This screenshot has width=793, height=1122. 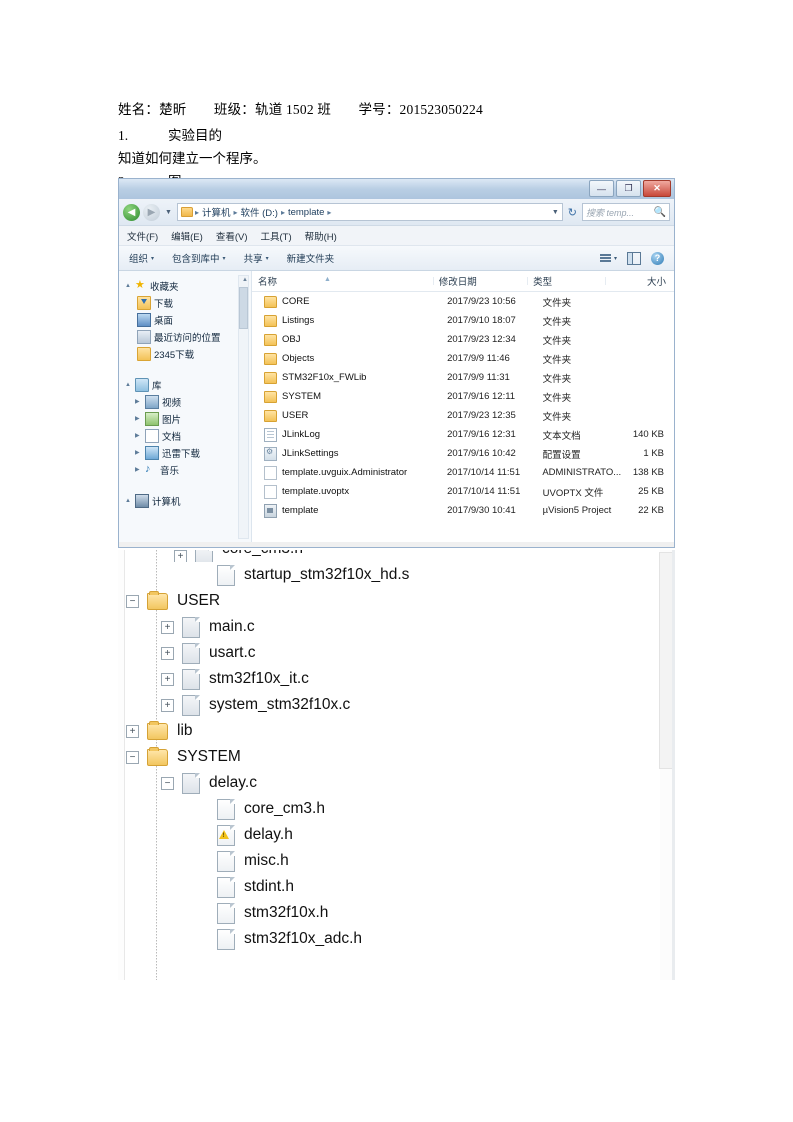 I want to click on address-chevron-down-icon: ▼, so click(x=555, y=212).